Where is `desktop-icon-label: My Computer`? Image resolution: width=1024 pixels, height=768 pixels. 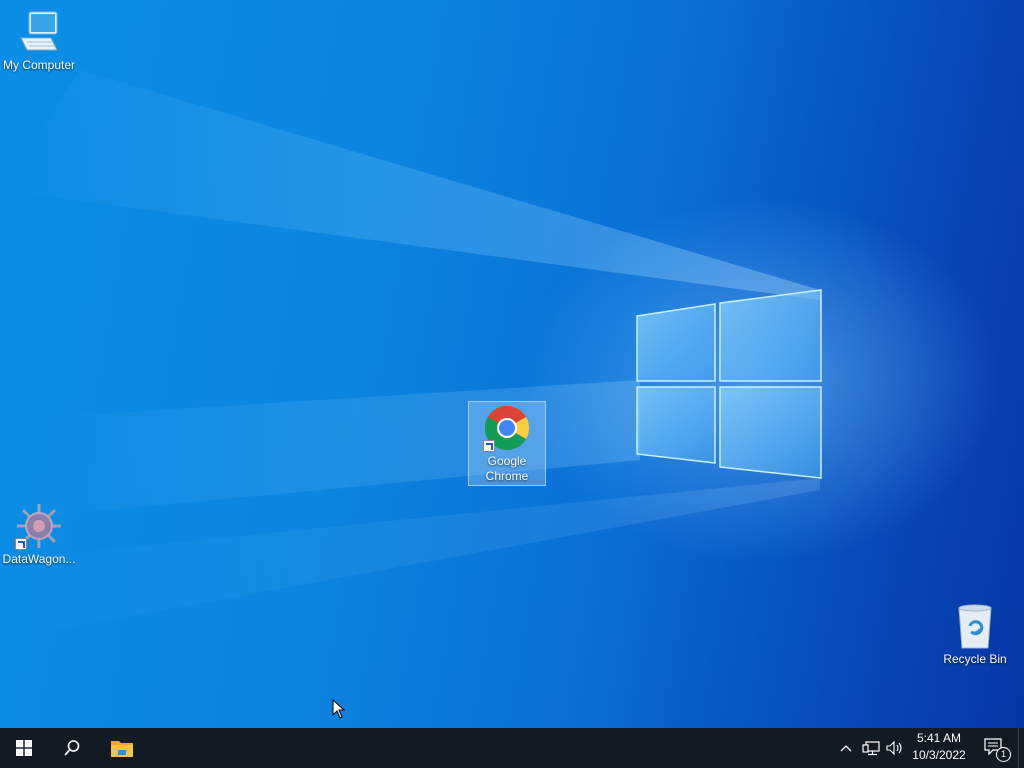
desktop-icon-label: My Computer is located at coordinates (39, 65).